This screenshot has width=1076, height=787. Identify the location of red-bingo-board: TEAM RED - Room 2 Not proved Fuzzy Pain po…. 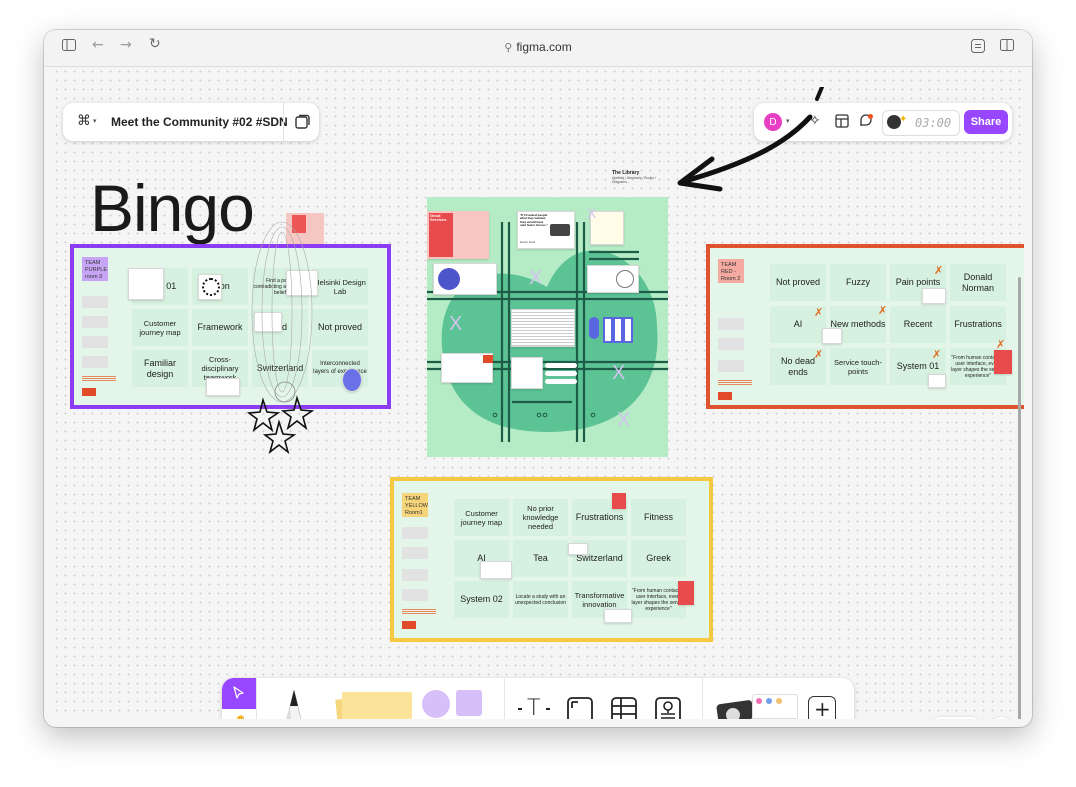
(865, 326).